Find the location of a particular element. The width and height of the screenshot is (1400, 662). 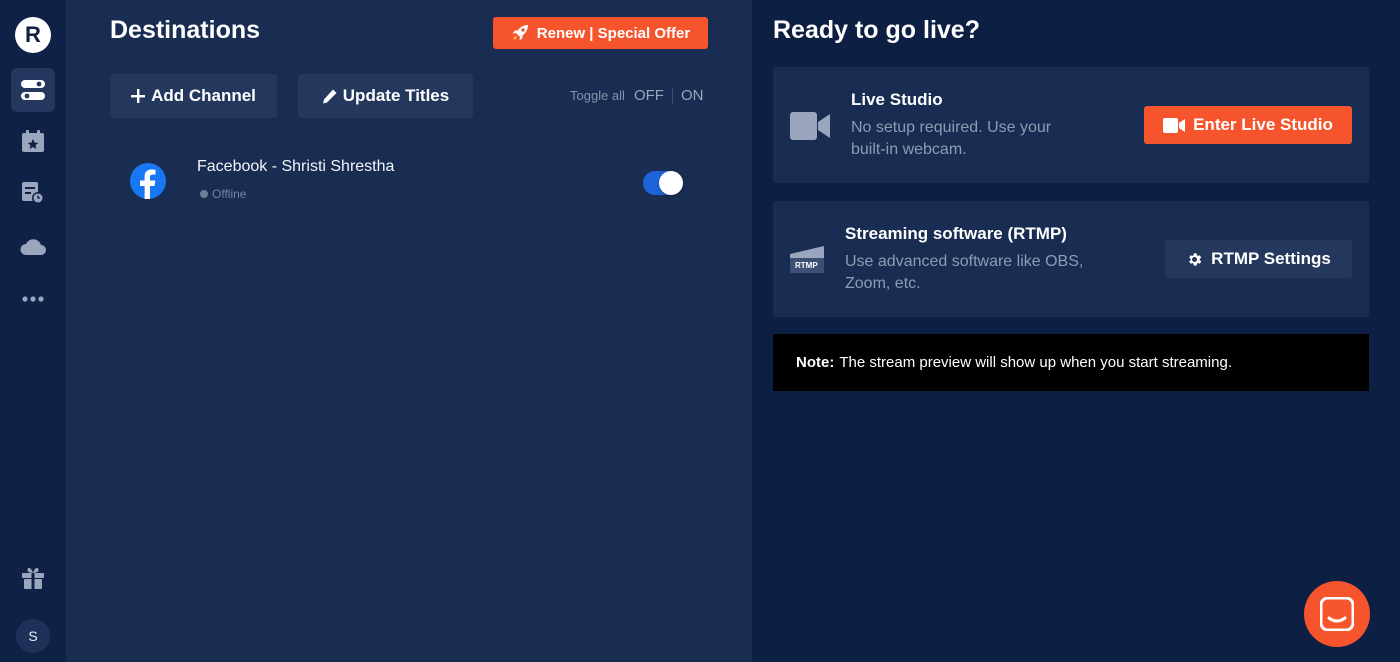

sidebar-item-cloud is located at coordinates (33, 246).